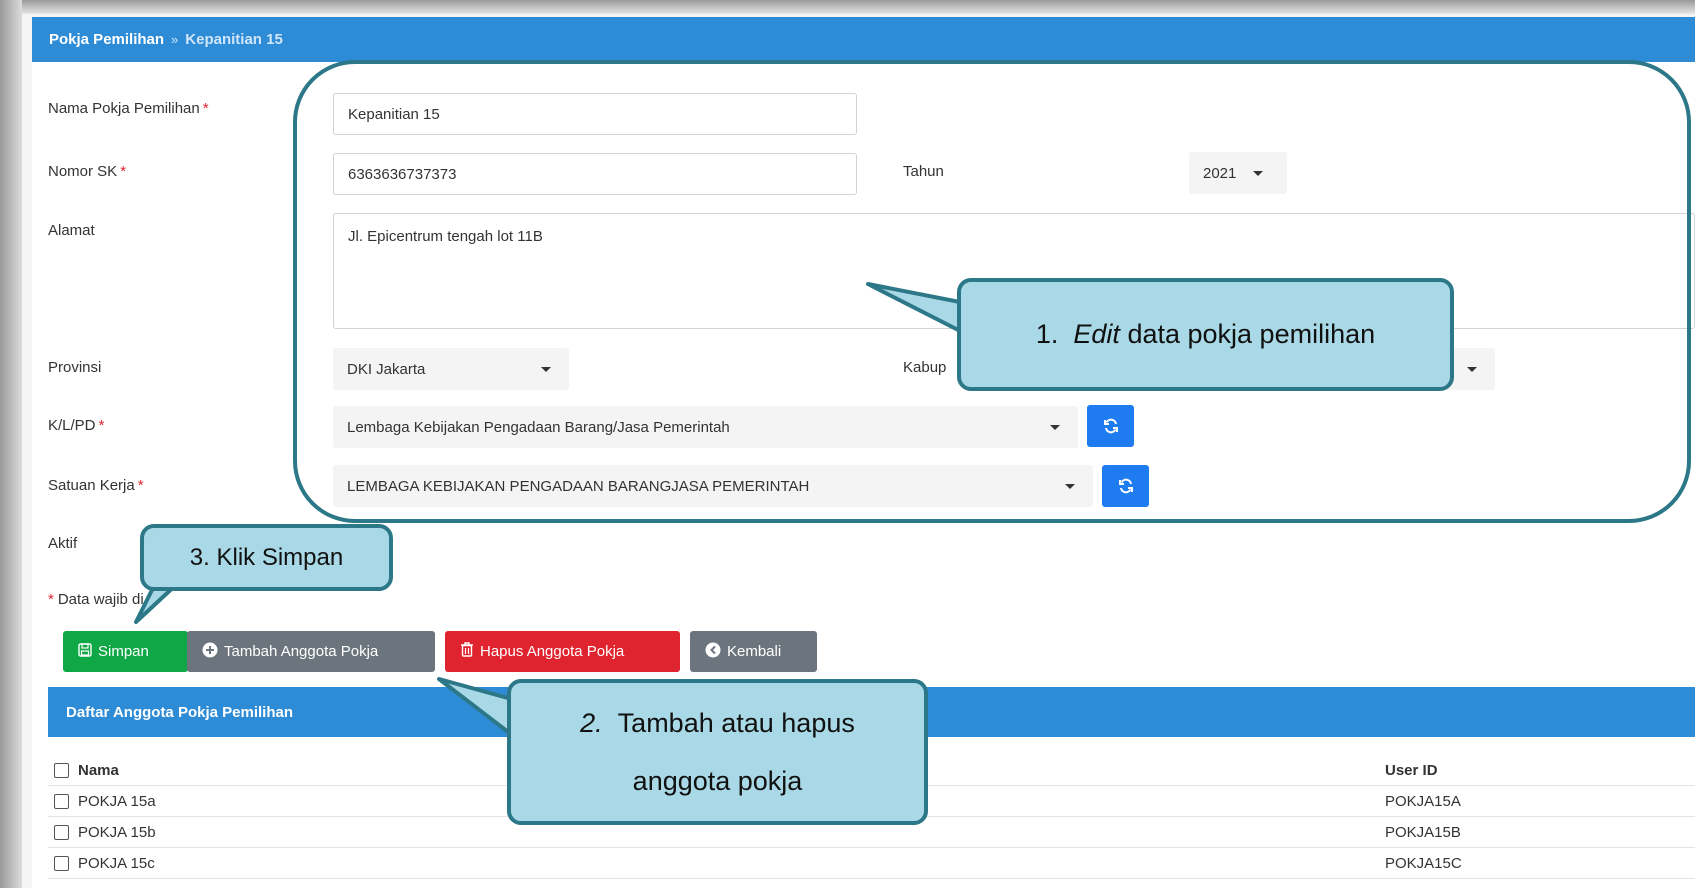 The width and height of the screenshot is (1695, 888). Describe the element at coordinates (1096, 334) in the screenshot. I see `callout-1-emphasis: Edit` at that location.